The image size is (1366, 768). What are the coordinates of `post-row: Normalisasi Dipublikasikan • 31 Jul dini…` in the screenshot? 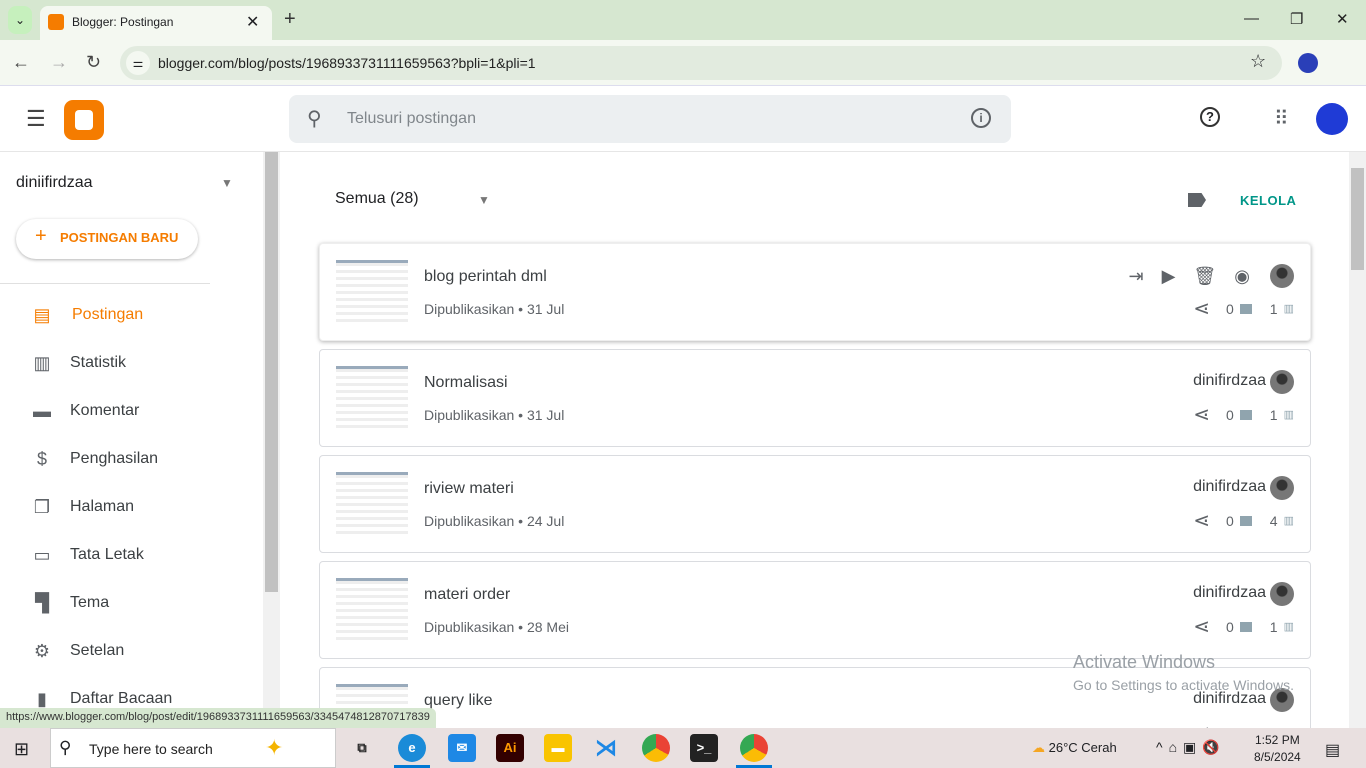 It's located at (815, 398).